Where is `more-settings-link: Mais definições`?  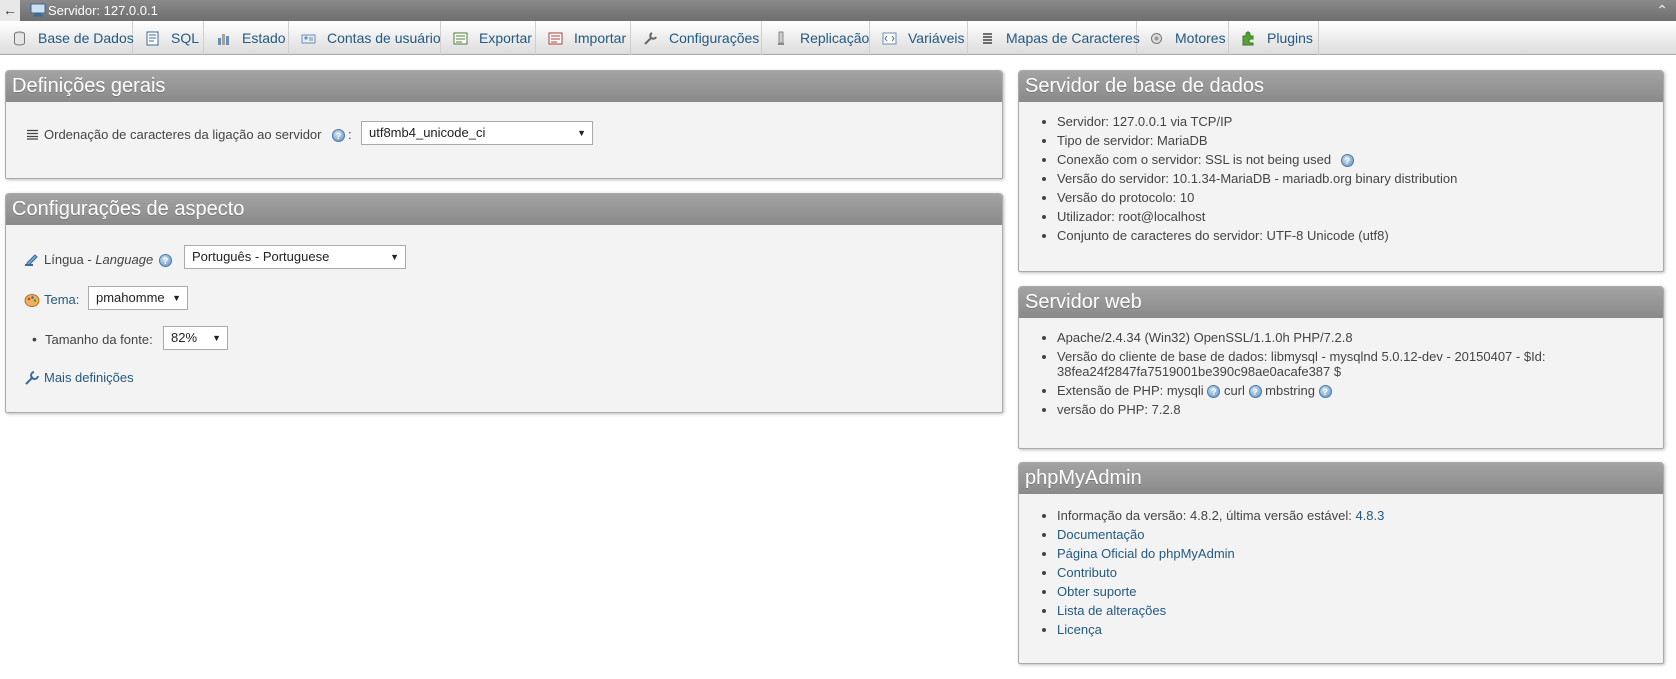 more-settings-link: Mais definições is located at coordinates (89, 377).